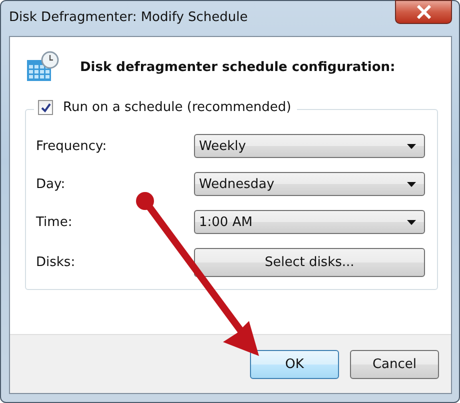 The width and height of the screenshot is (460, 403). I want to click on close-icon, so click(424, 12).